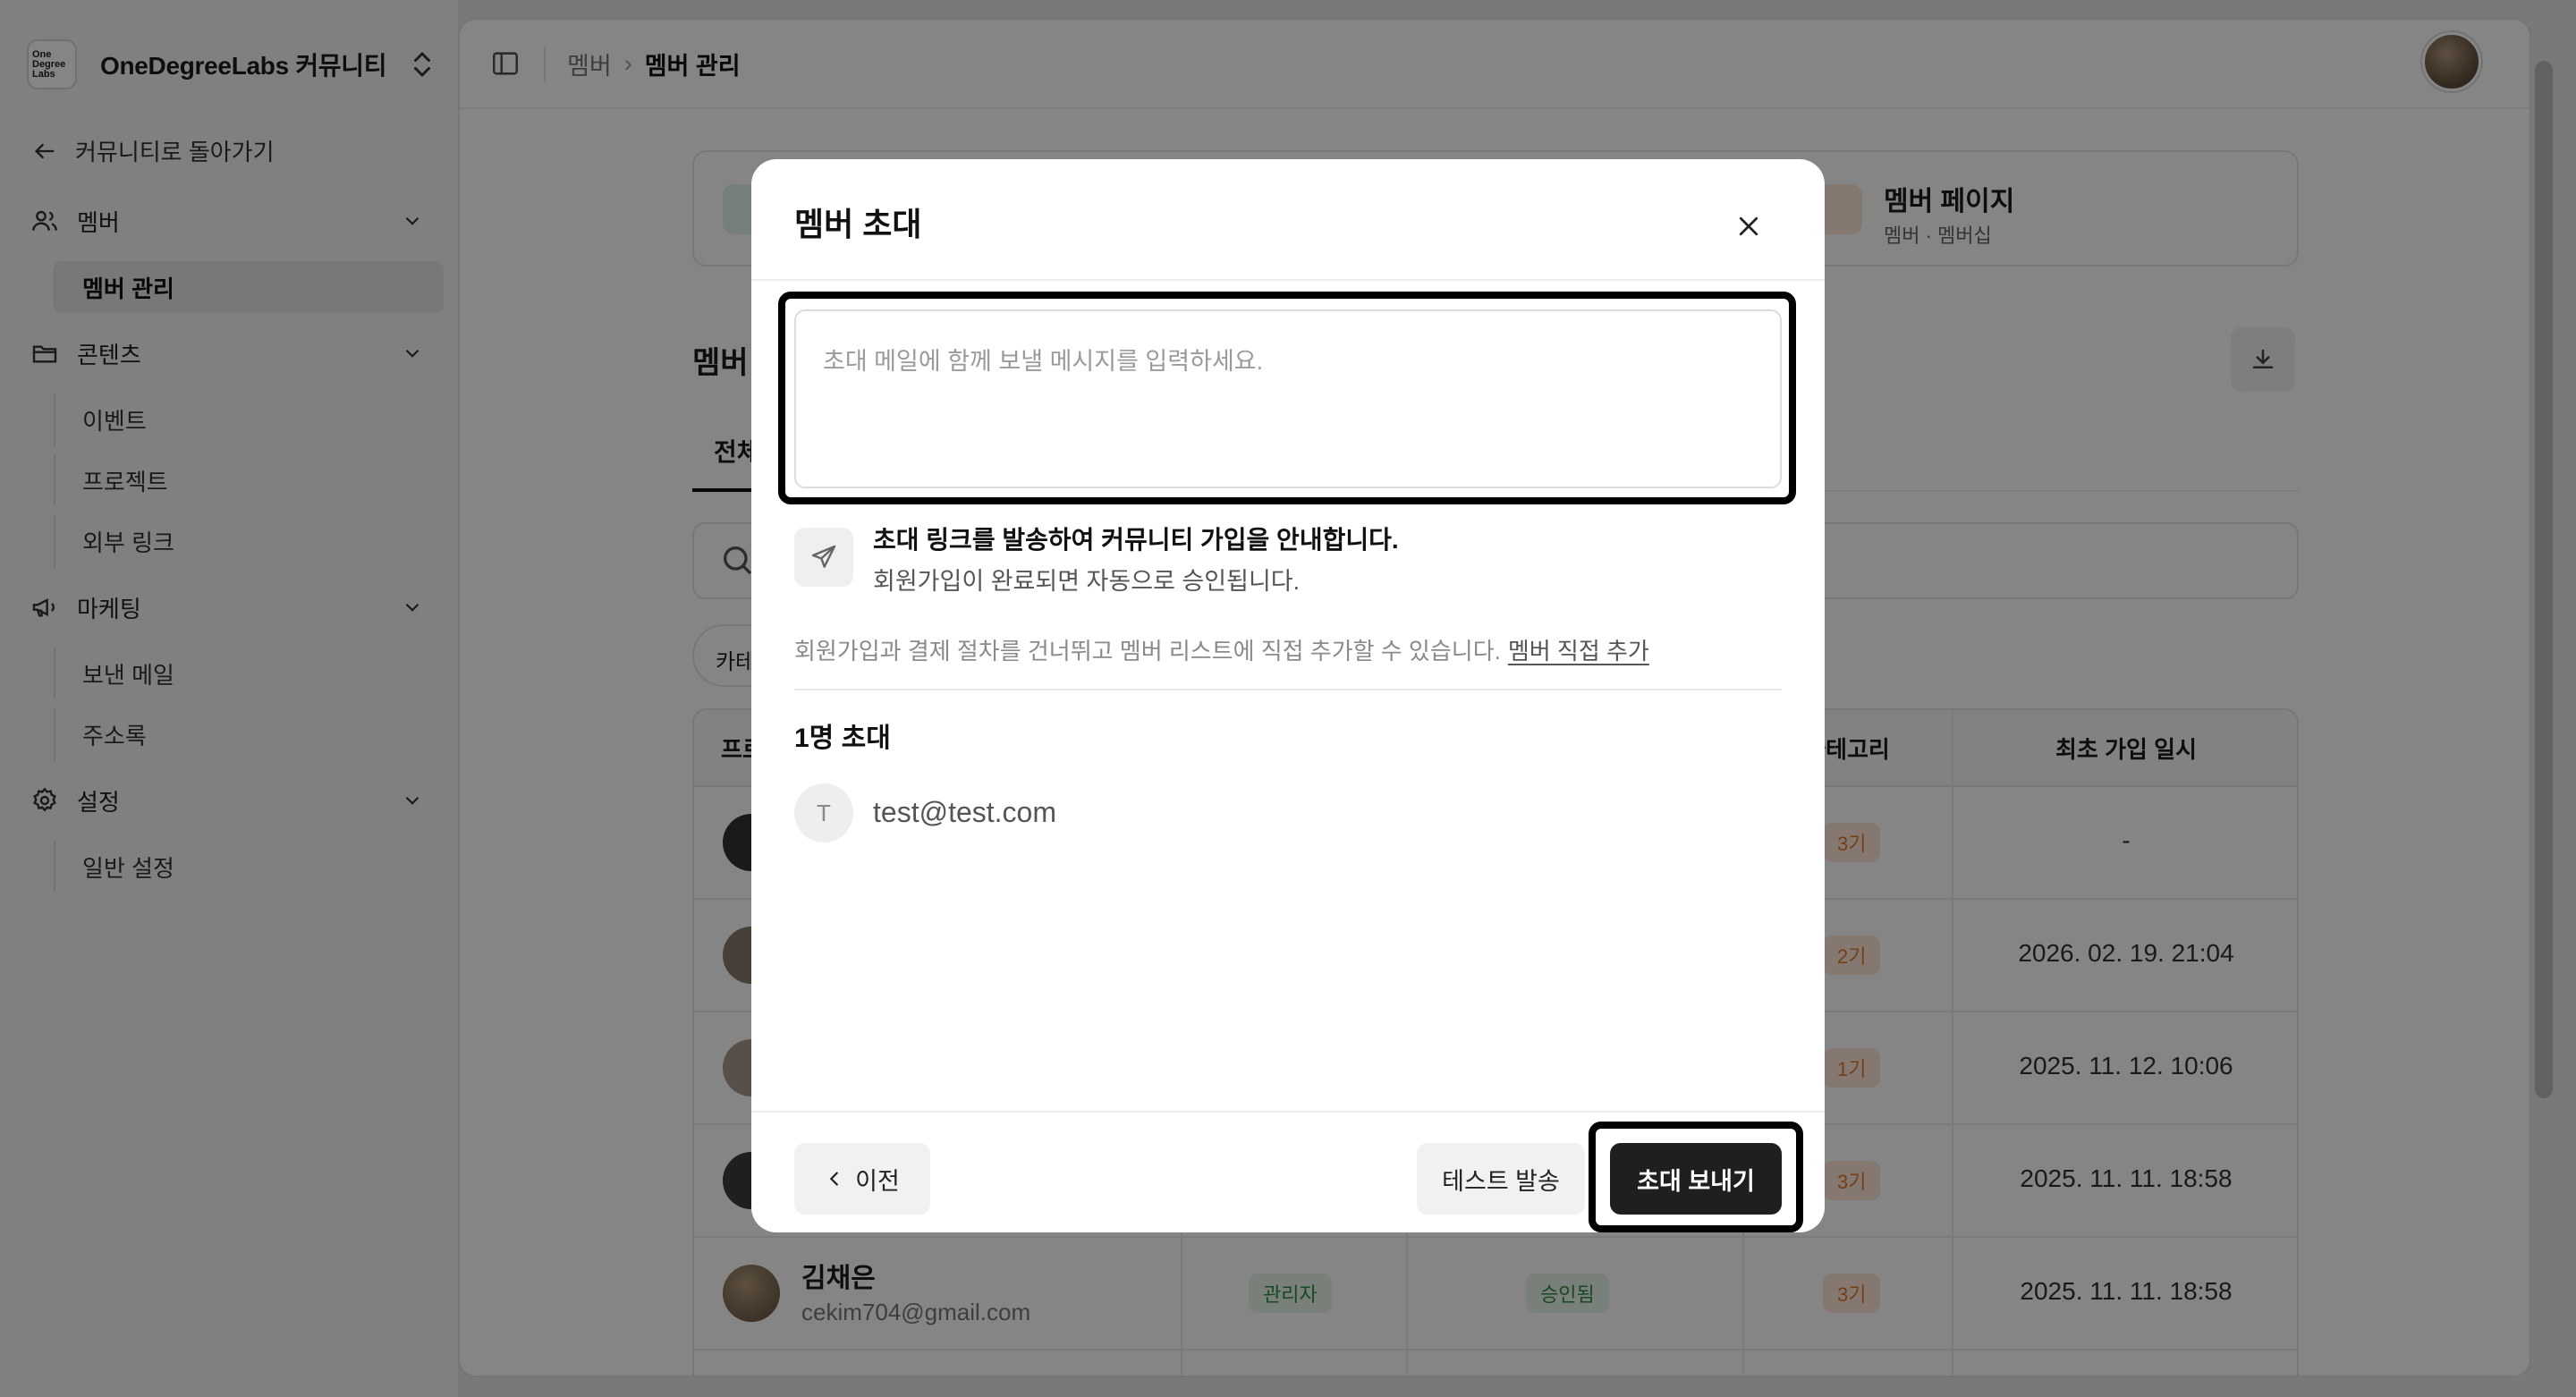 Image resolution: width=2576 pixels, height=1397 pixels. I want to click on close-icon, so click(1748, 226).